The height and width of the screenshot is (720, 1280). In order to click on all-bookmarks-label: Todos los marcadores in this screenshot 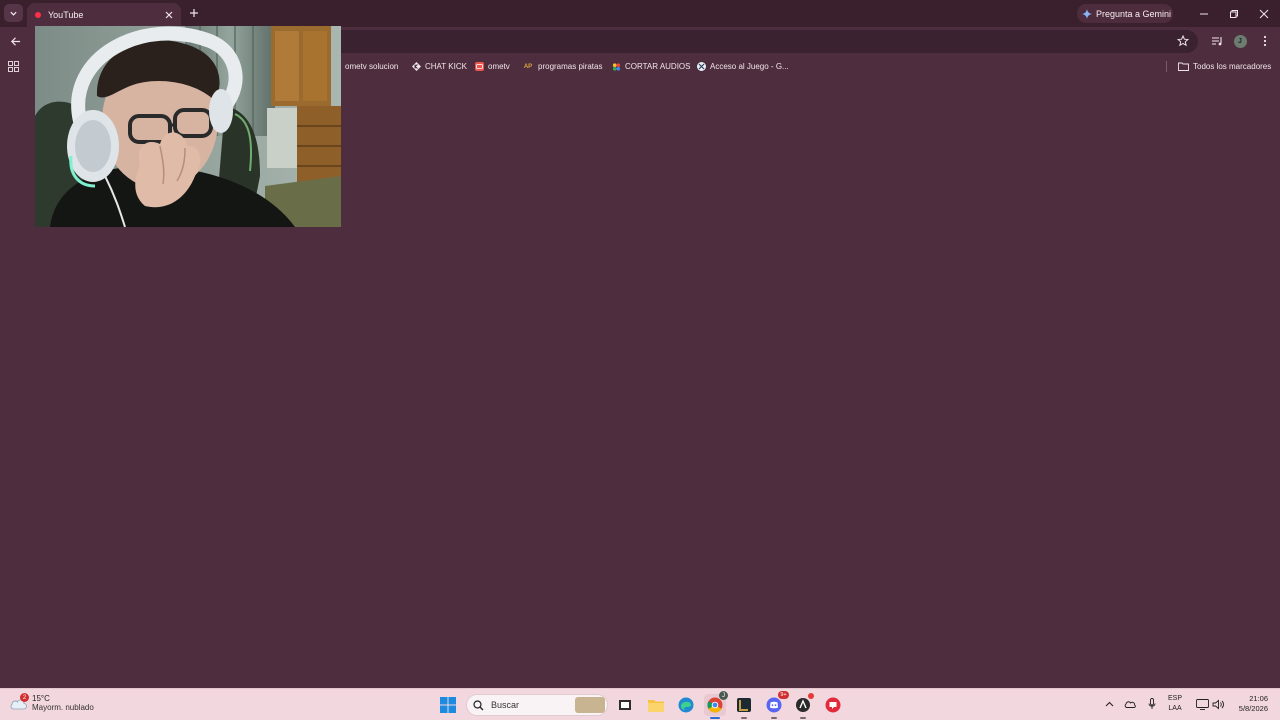, I will do `click(1232, 66)`.